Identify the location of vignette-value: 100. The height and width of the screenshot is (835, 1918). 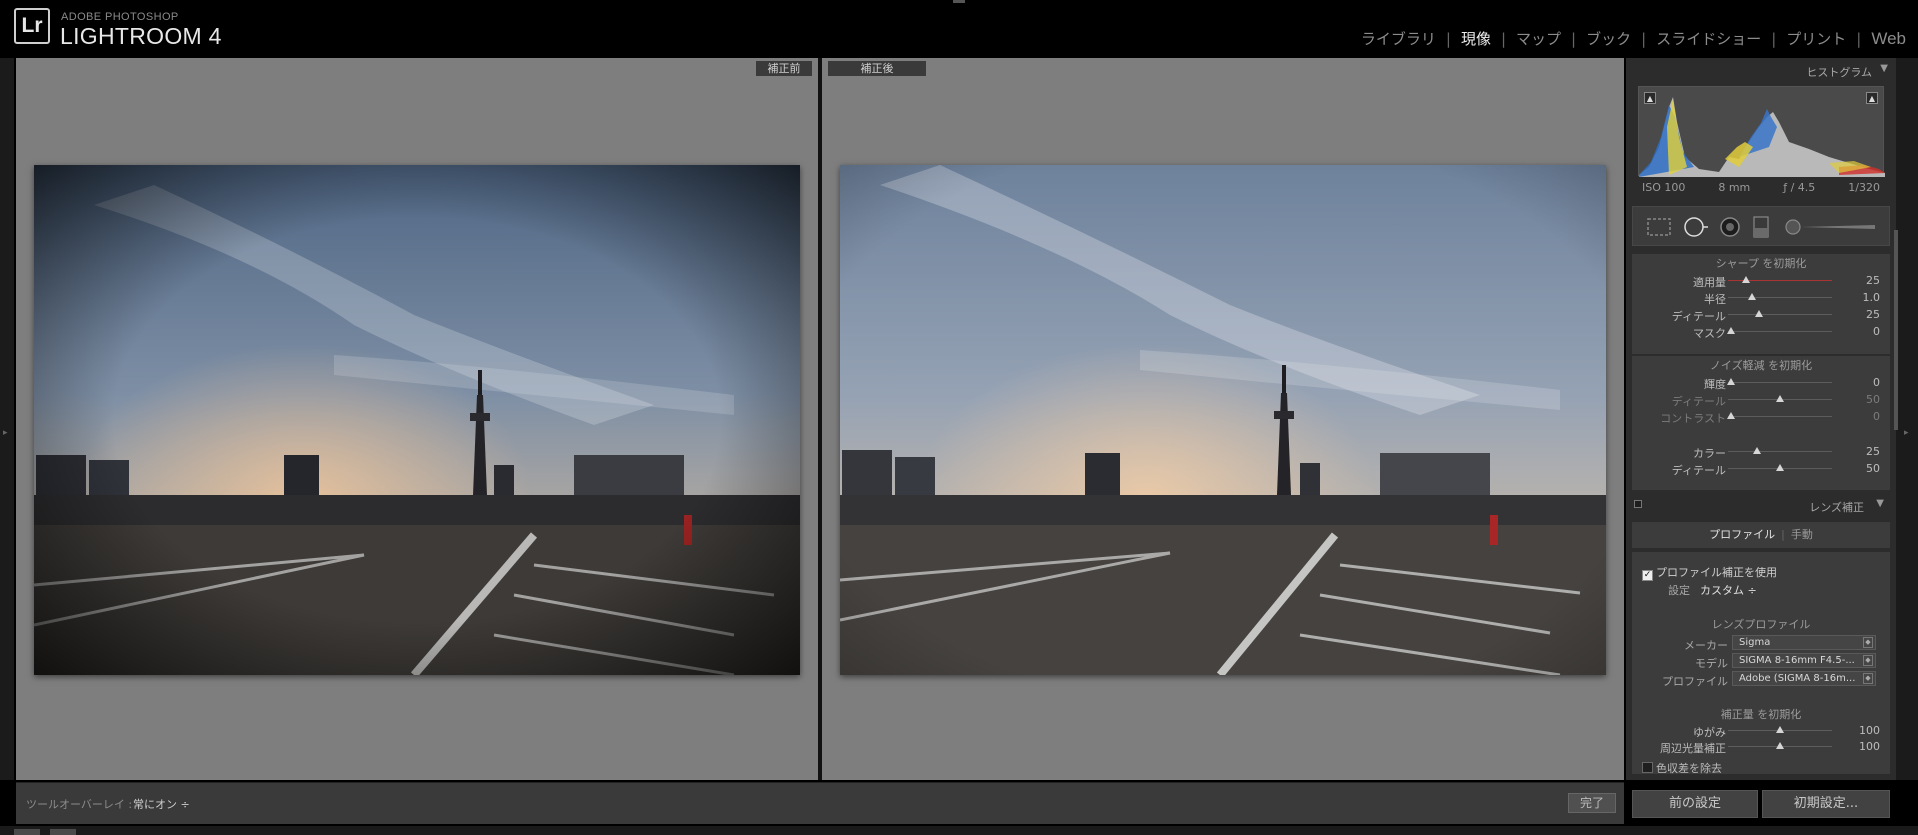
(1869, 746).